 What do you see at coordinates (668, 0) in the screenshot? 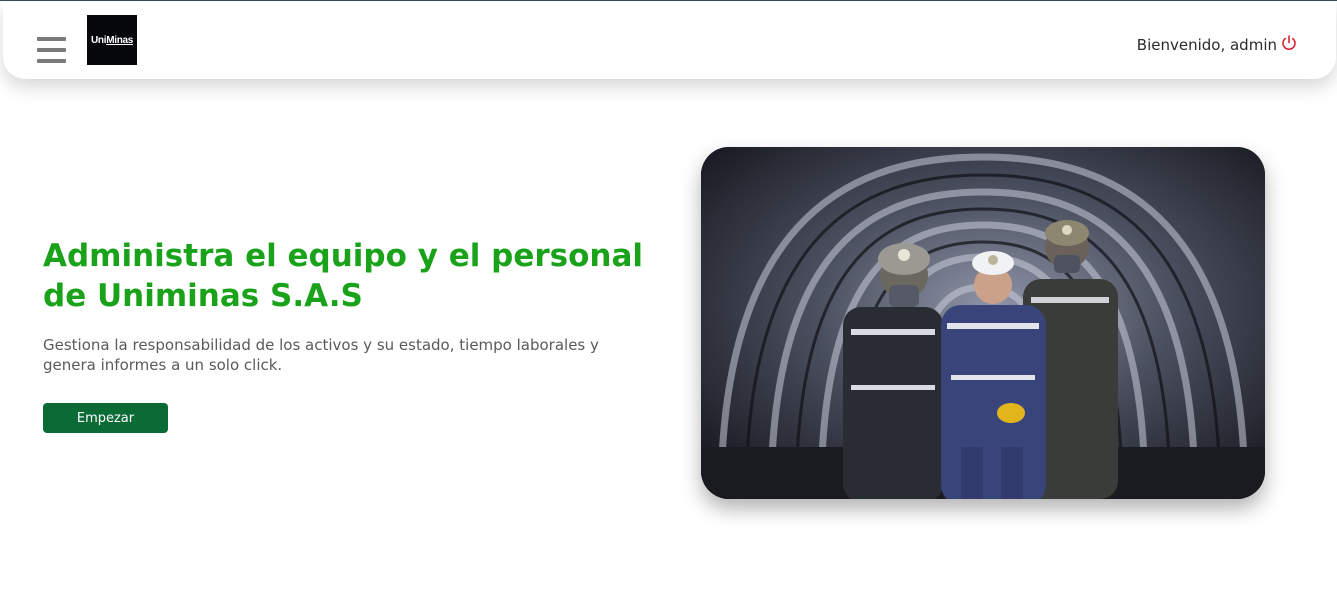
I see `top-border` at bounding box center [668, 0].